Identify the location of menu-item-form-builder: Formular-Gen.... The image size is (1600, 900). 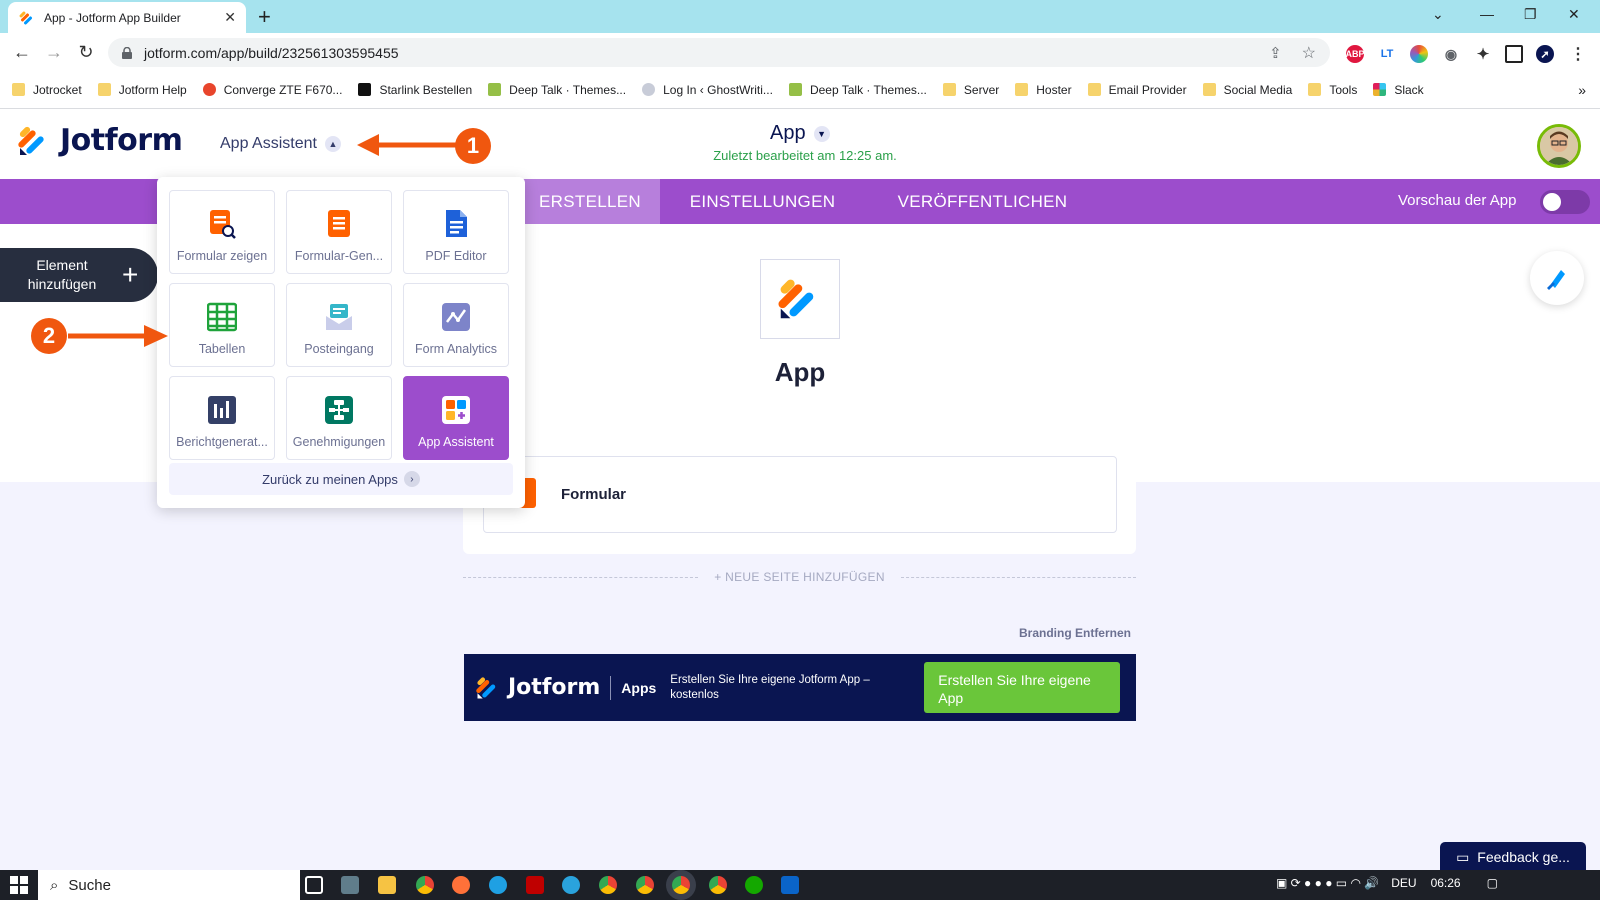
(339, 232).